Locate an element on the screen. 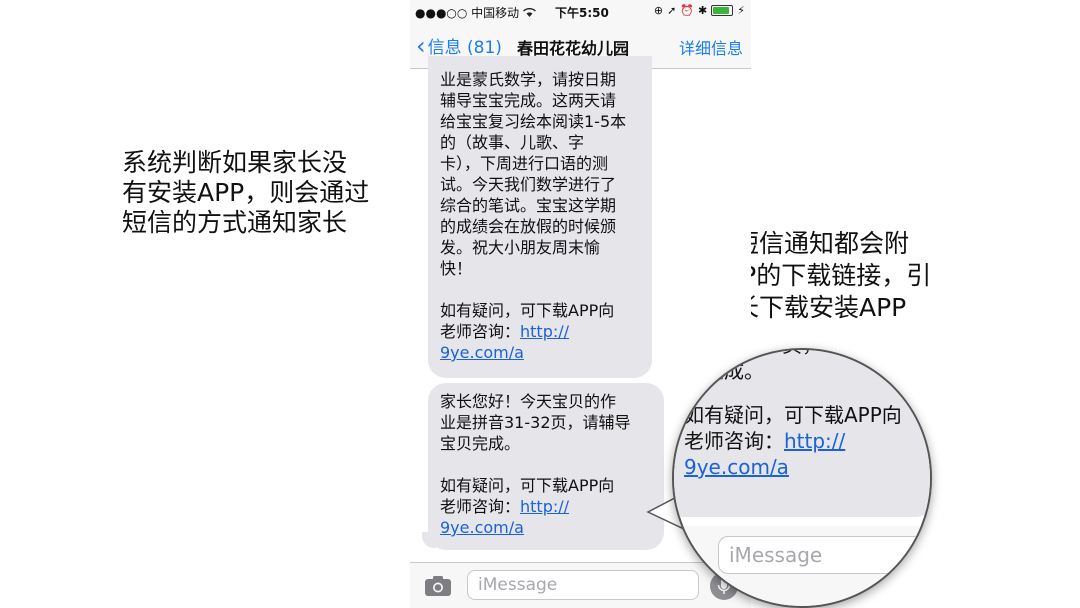 This screenshot has height=608, width=1080. zoomed-line-1: 拼音31-32页， is located at coordinates (803, 354).